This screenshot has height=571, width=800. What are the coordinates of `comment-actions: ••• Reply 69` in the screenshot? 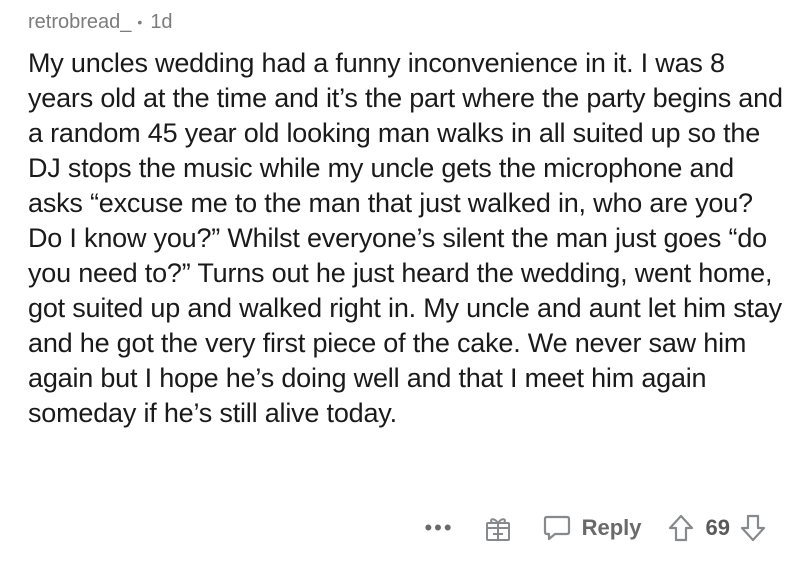 It's located at (595, 528).